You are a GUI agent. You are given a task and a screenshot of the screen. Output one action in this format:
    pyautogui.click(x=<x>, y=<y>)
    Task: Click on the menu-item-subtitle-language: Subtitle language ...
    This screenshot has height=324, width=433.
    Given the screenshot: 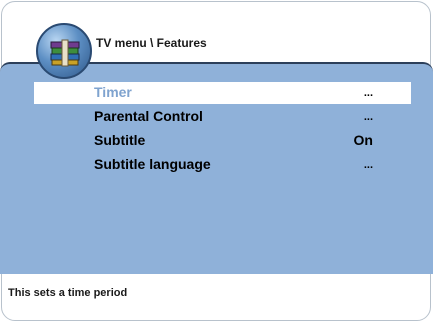 What is the action you would take?
    pyautogui.click(x=222, y=165)
    